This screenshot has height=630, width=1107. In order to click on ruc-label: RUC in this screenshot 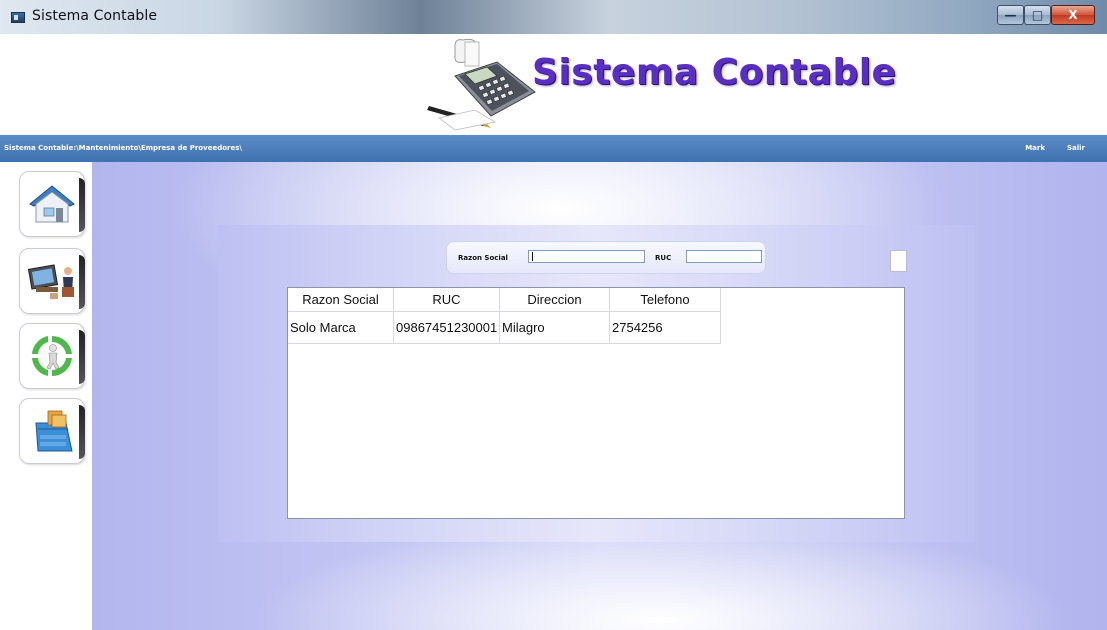, I will do `click(663, 258)`.